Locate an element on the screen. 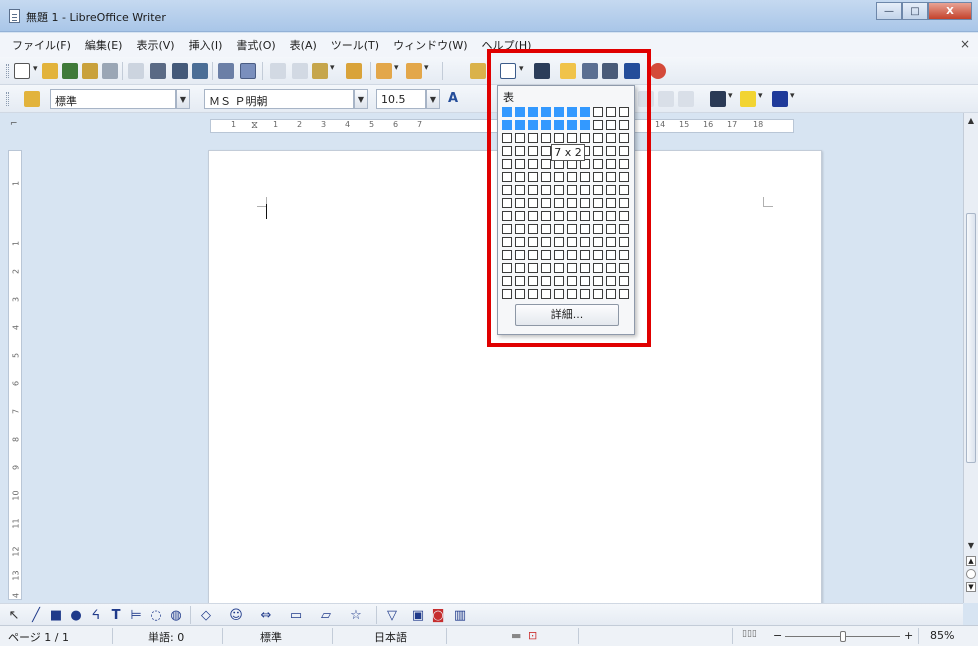 This screenshot has width=978, height=646. hyperlink-icon is located at coordinates (478, 71).